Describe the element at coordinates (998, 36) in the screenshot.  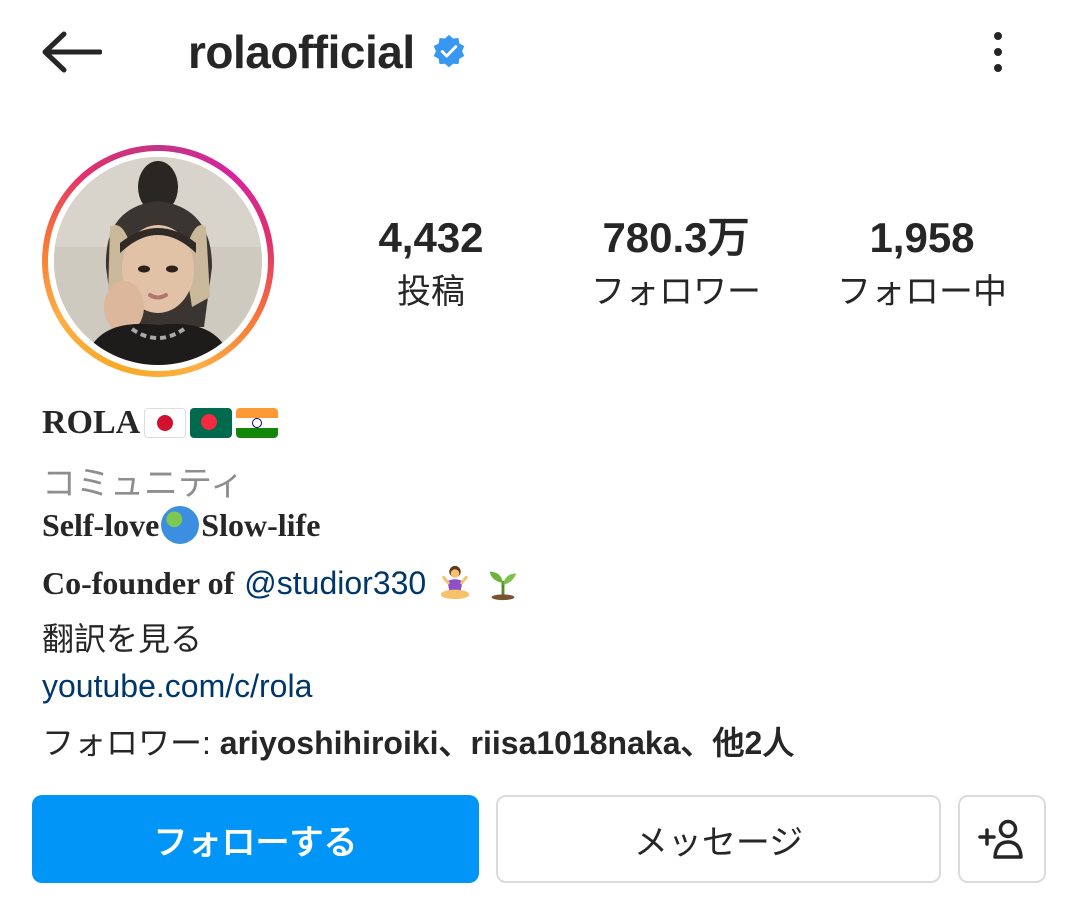
I see `more-vertical-icon` at that location.